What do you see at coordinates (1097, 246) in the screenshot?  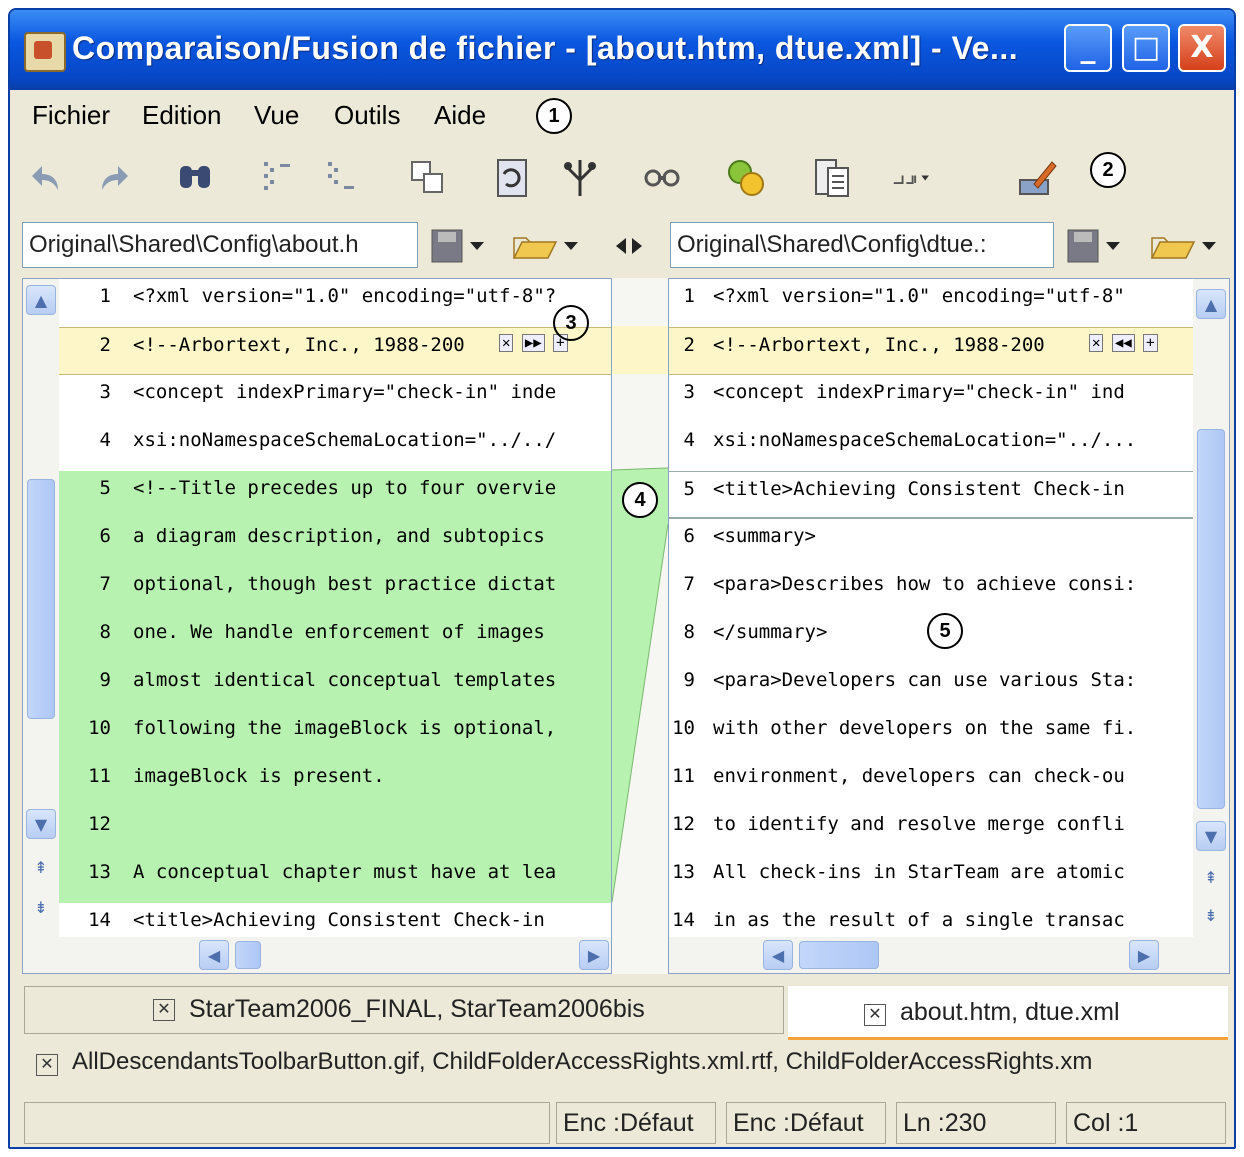 I see `right-save-dropdown` at bounding box center [1097, 246].